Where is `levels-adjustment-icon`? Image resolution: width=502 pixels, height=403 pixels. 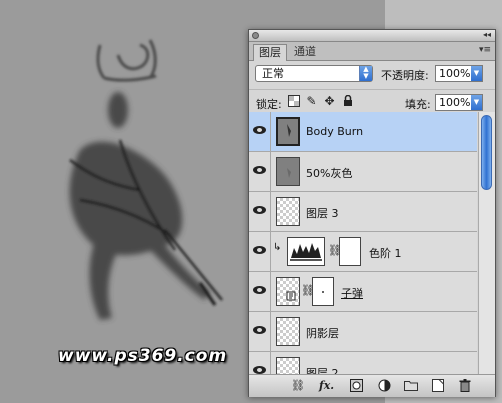
levels-adjustment-icon is located at coordinates (306, 251).